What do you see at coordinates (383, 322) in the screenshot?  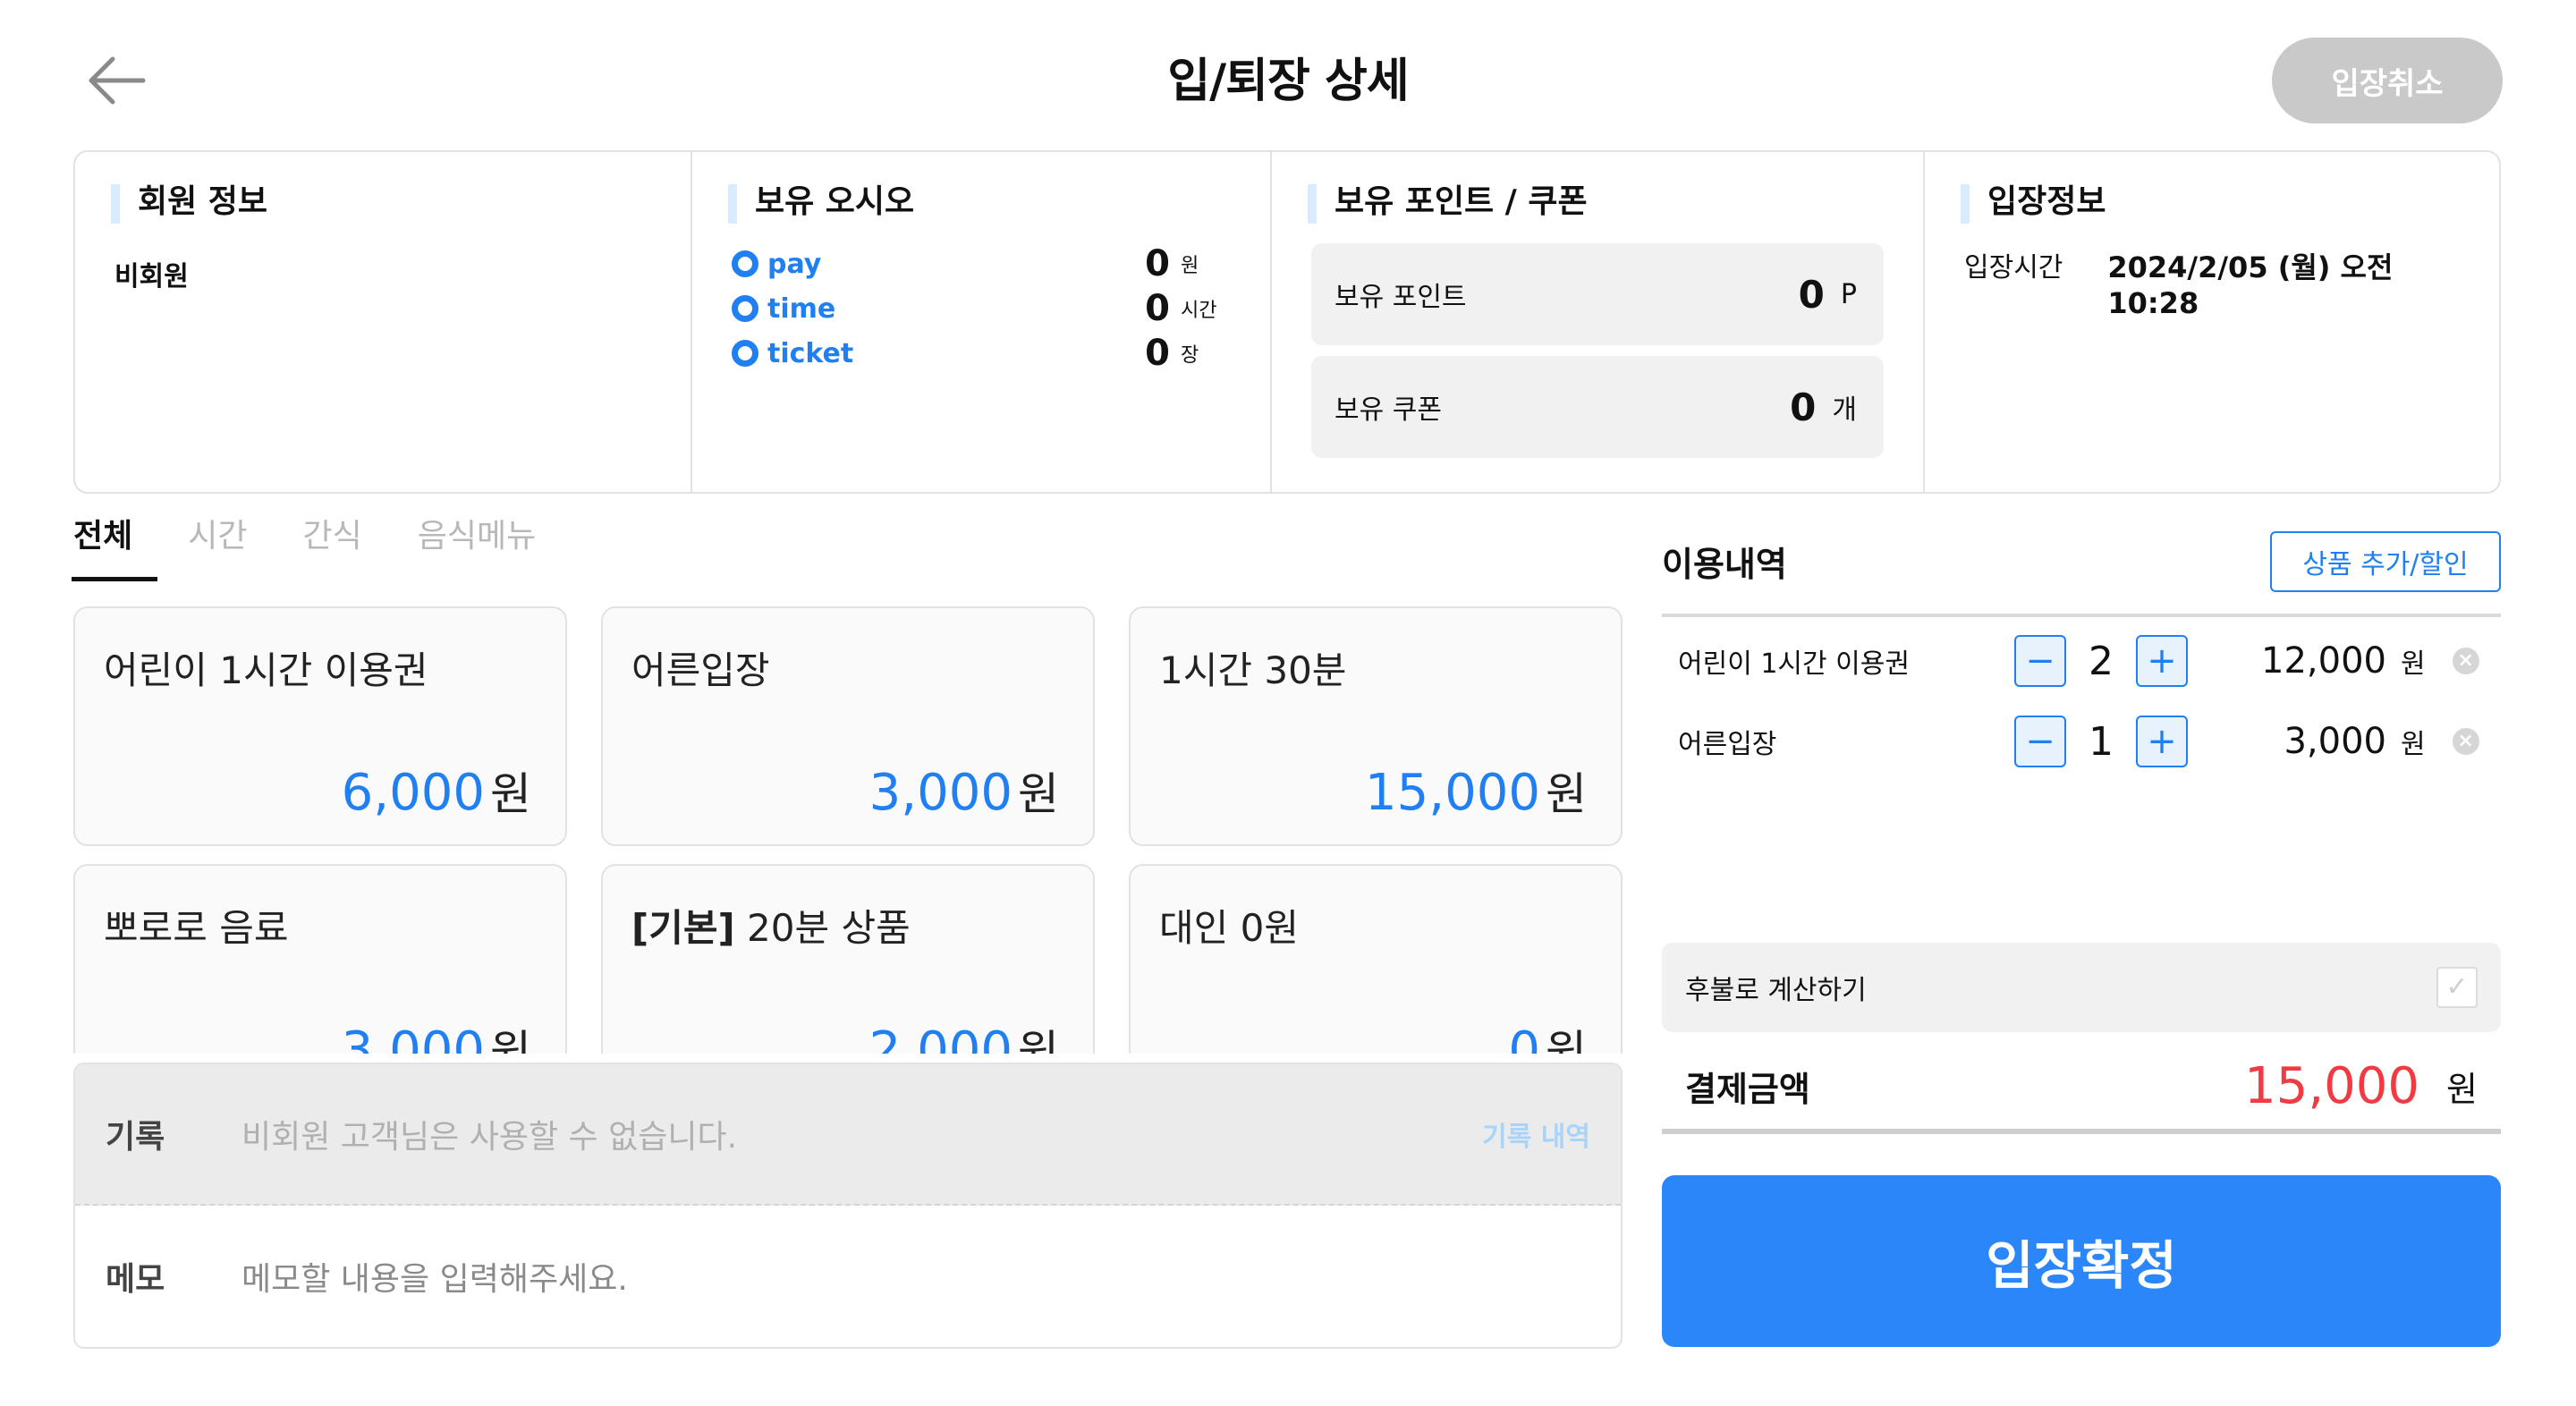 I see `member-info-section: 회원 정보 비회원` at bounding box center [383, 322].